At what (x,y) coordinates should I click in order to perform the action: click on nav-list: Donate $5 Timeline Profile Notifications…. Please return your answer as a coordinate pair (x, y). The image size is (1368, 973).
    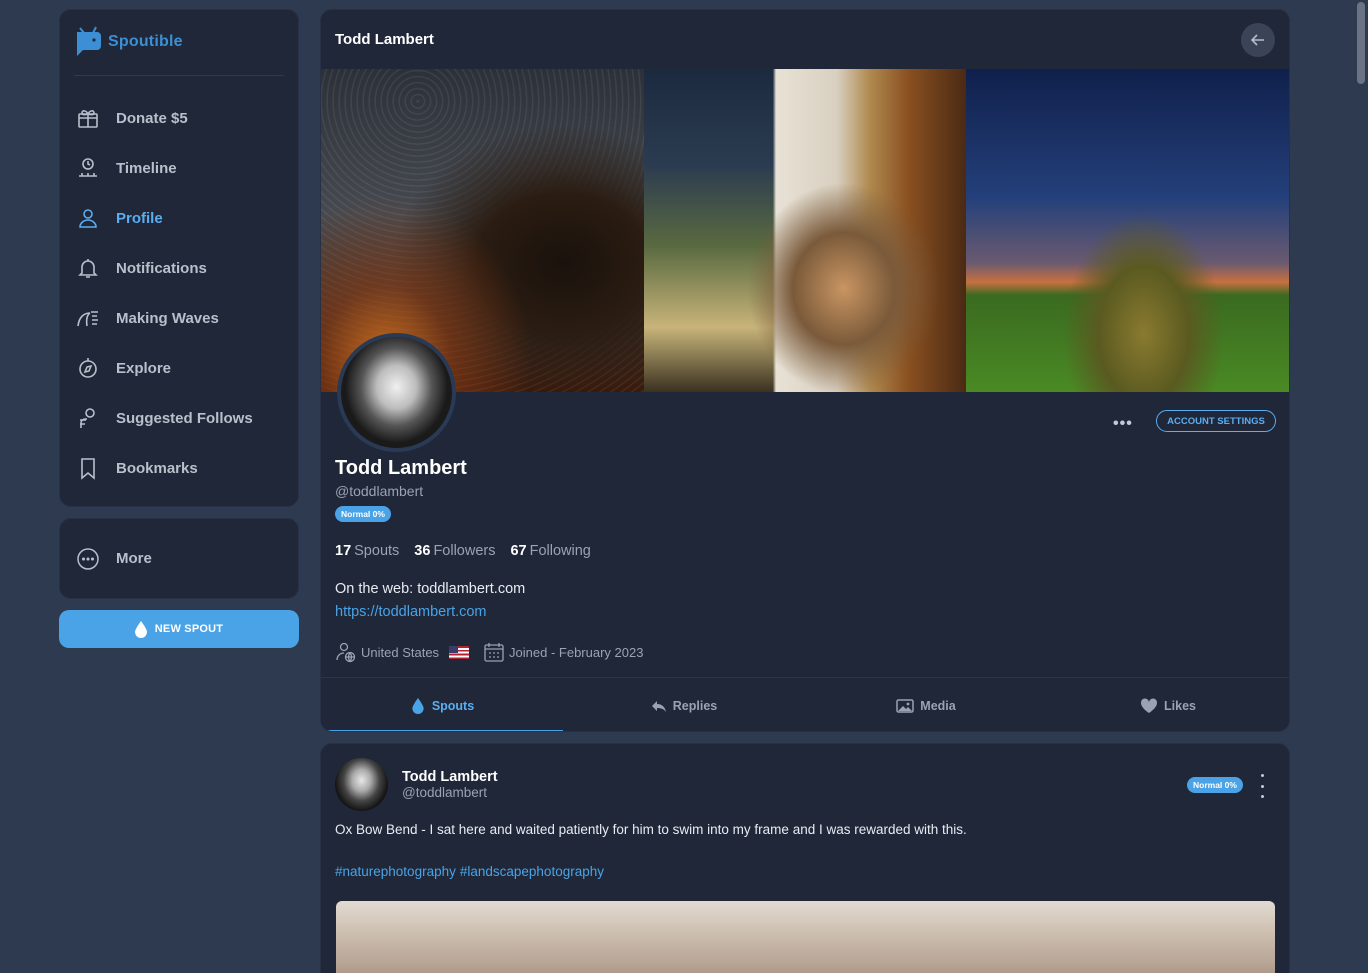
    Looking at the image, I should click on (179, 293).